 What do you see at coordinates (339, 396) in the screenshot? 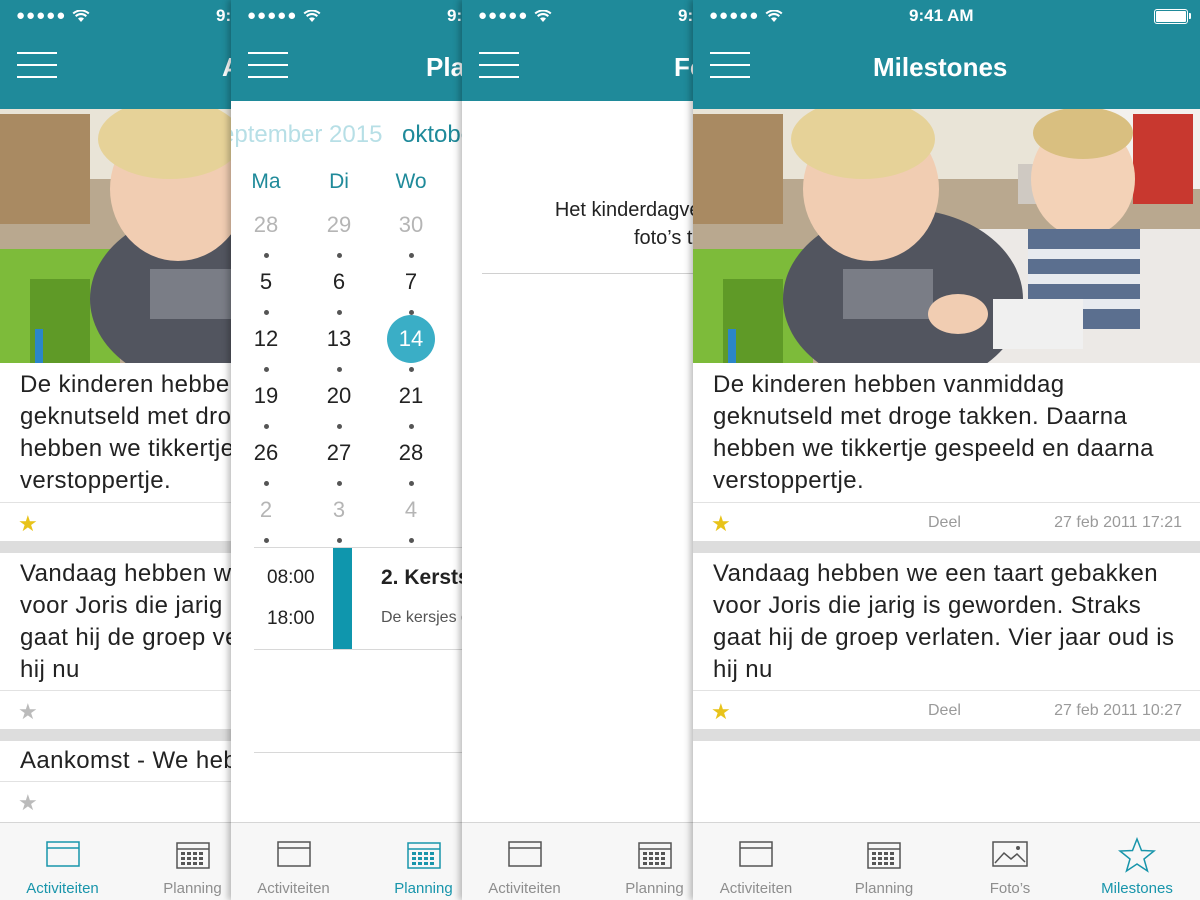
I see `calendar-day: 20` at bounding box center [339, 396].